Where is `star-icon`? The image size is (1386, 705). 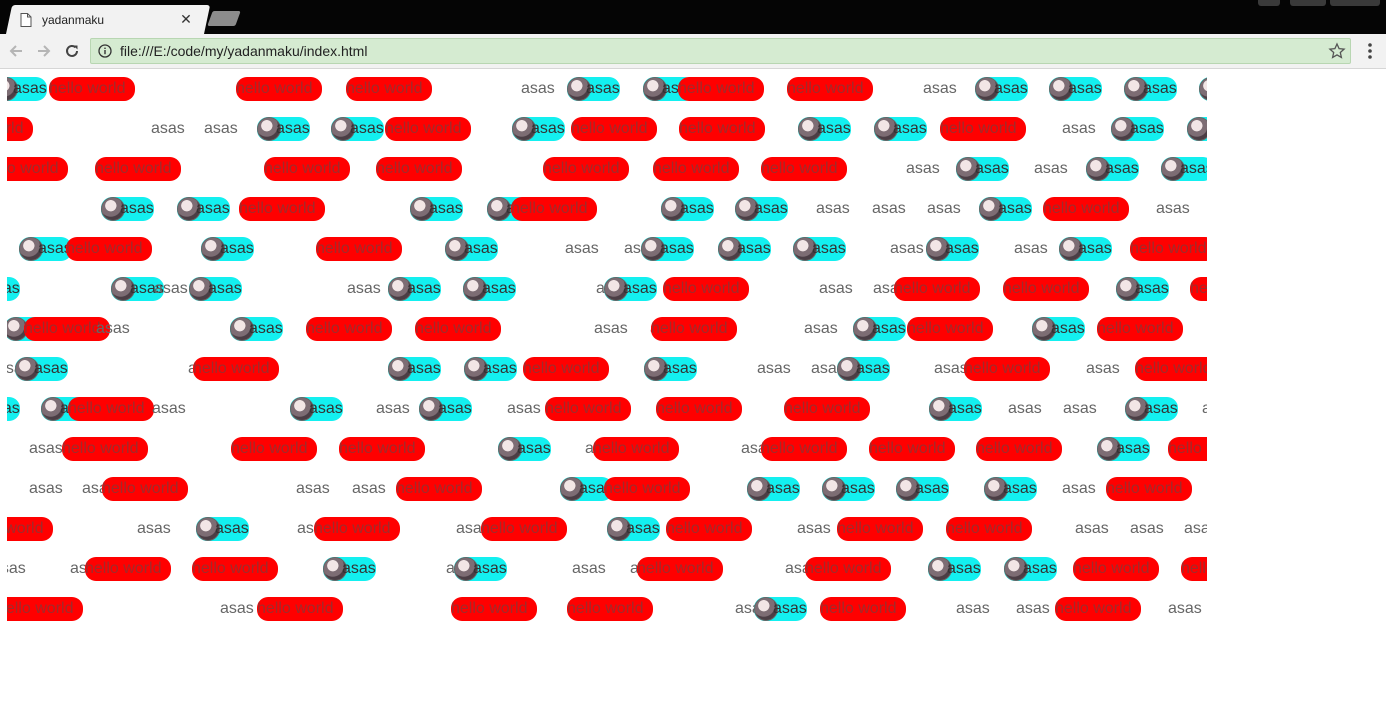 star-icon is located at coordinates (1337, 51).